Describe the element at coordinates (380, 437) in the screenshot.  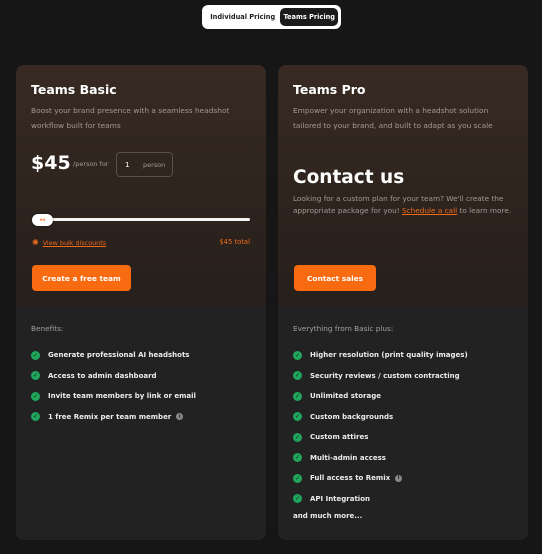
I see `list-item: ✓ Custom attires` at that location.